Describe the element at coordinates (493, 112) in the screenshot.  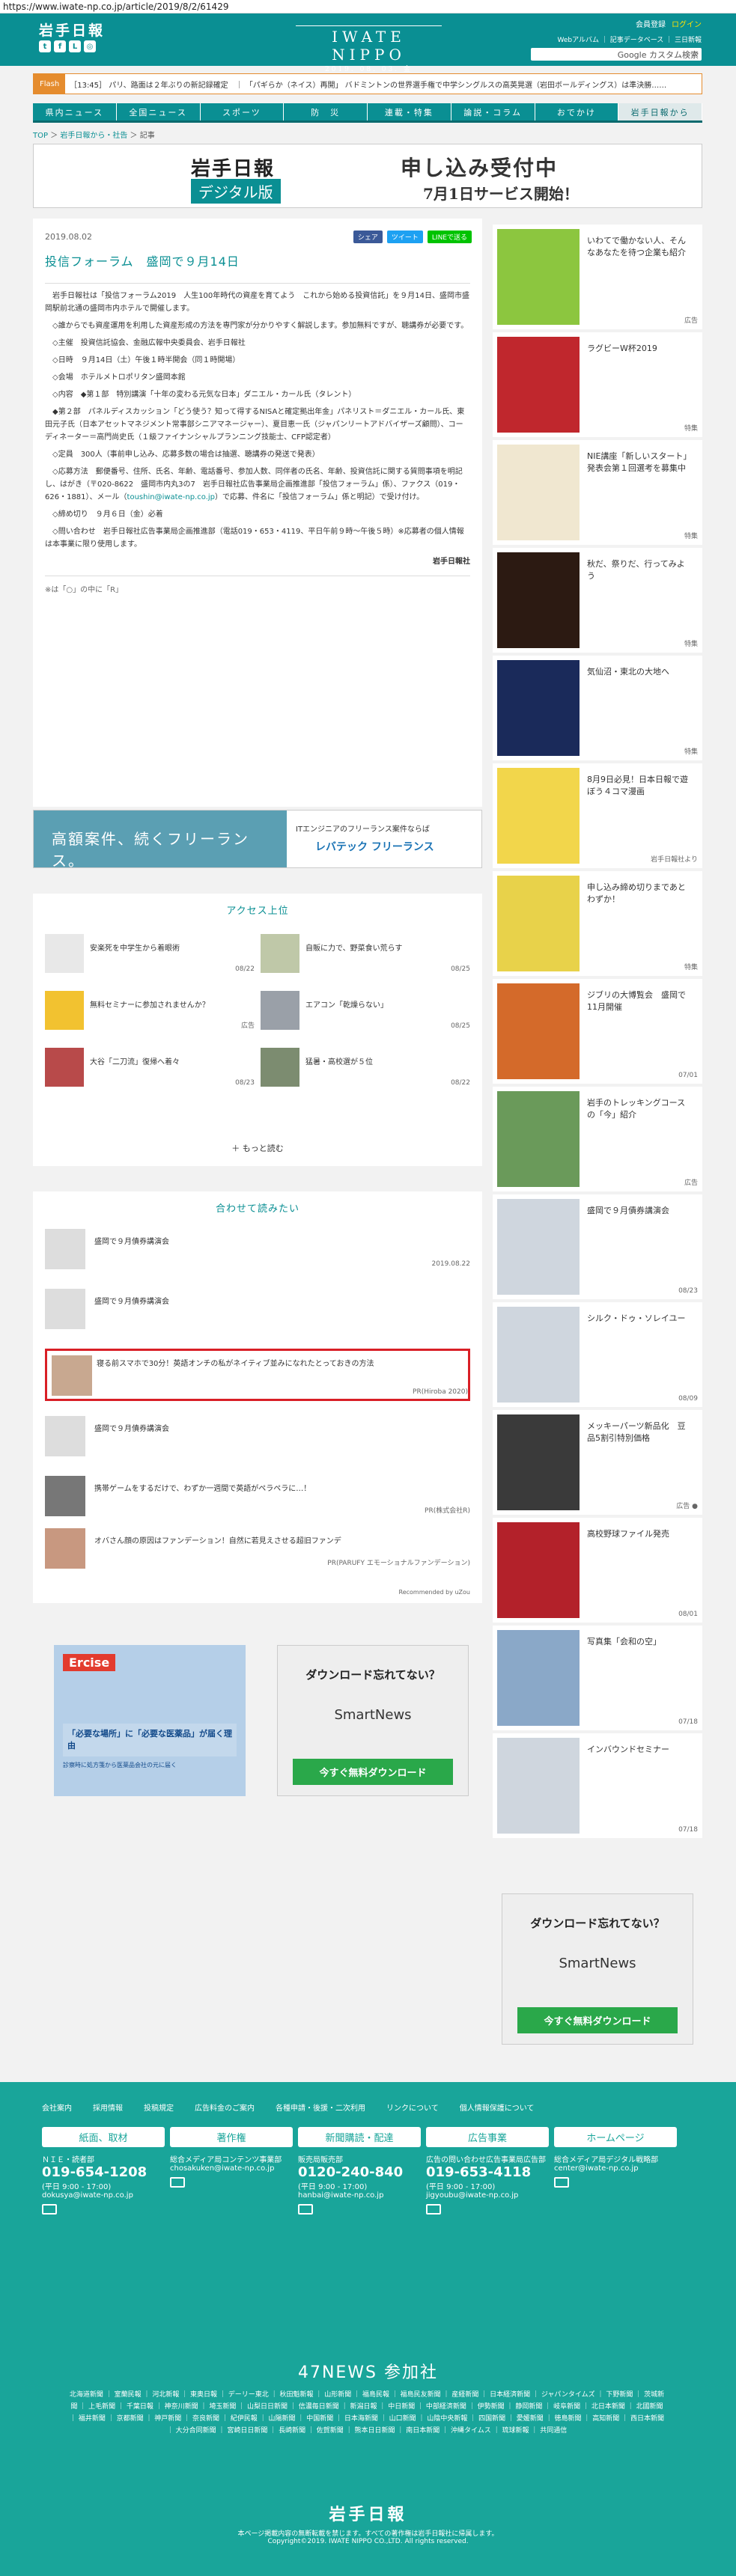
I see `nav-item-column: 論説・コラム` at that location.